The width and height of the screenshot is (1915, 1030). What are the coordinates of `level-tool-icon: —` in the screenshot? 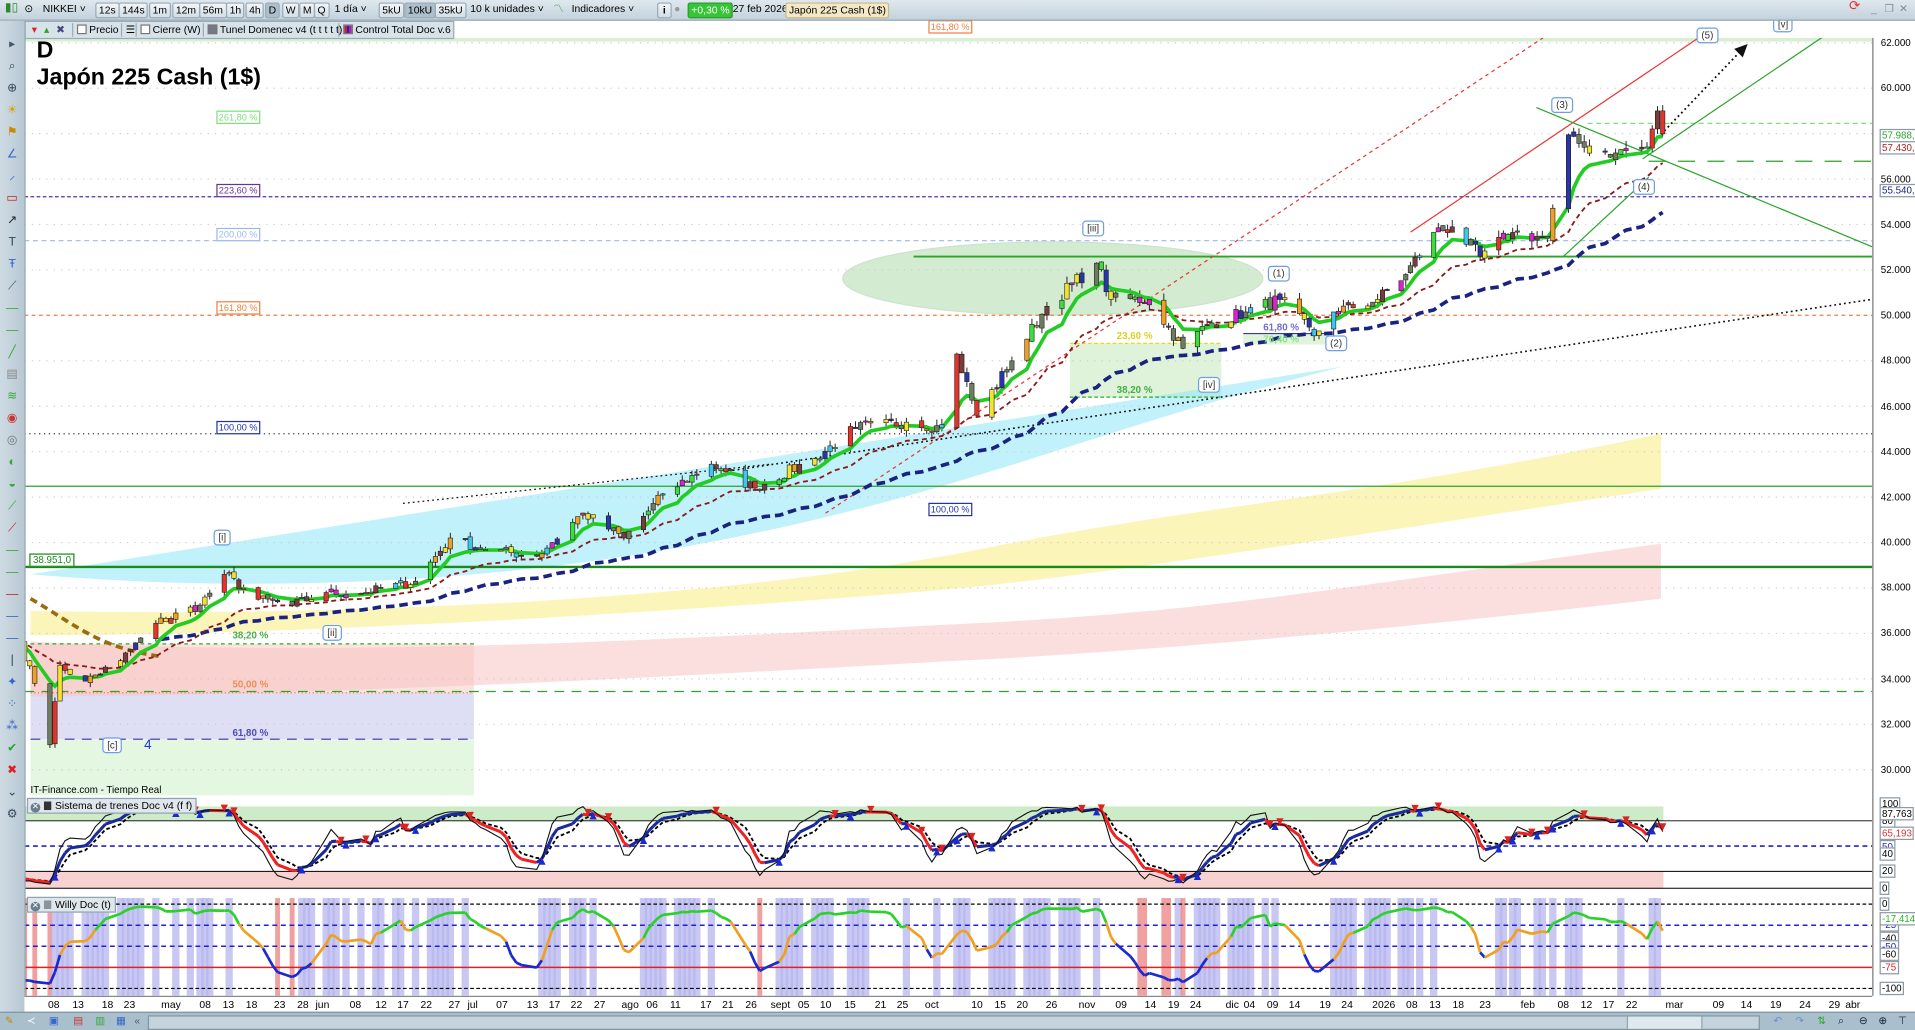 It's located at (12, 551).